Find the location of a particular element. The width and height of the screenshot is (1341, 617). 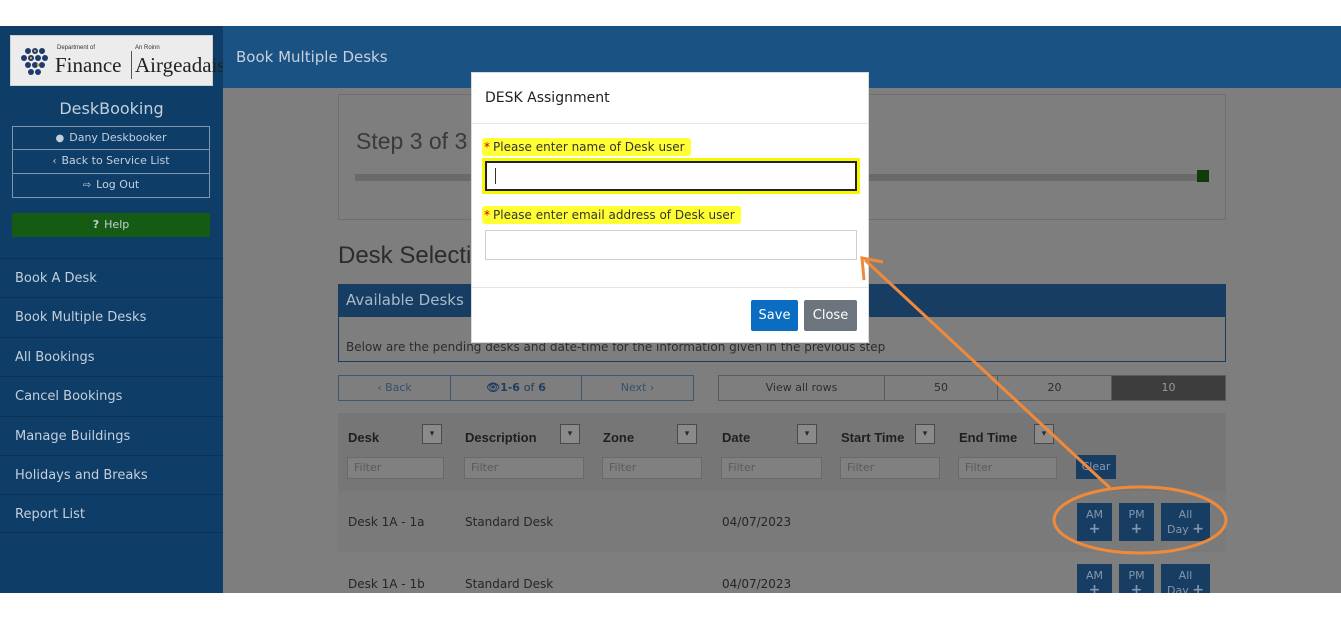

nav-report-list: Report List is located at coordinates (111, 513).